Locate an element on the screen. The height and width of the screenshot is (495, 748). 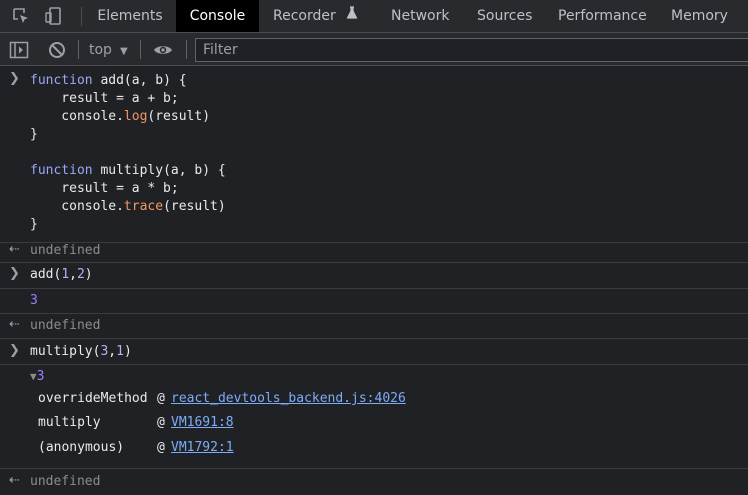
tab-sources: Sources is located at coordinates (504, 16).